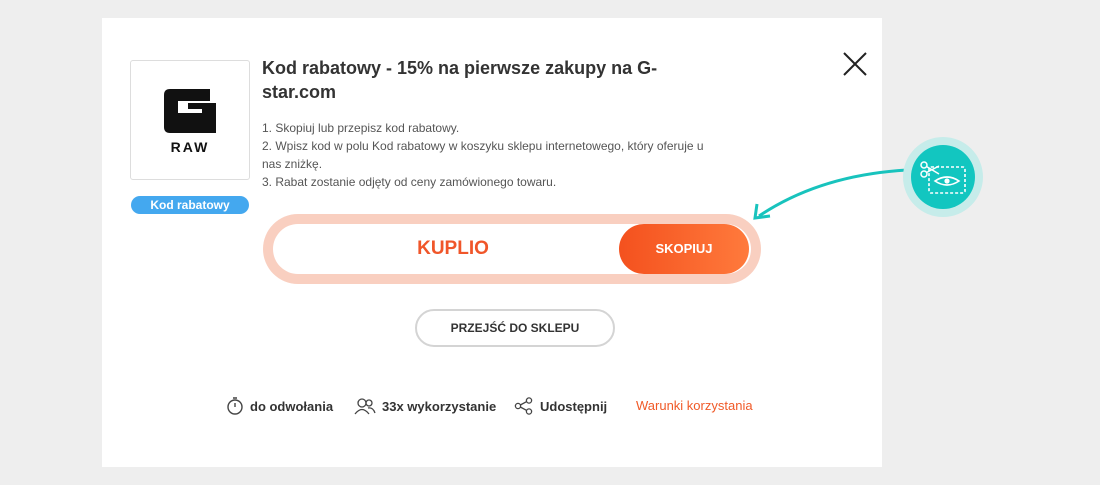  Describe the element at coordinates (855, 64) in the screenshot. I see `close-icon` at that location.